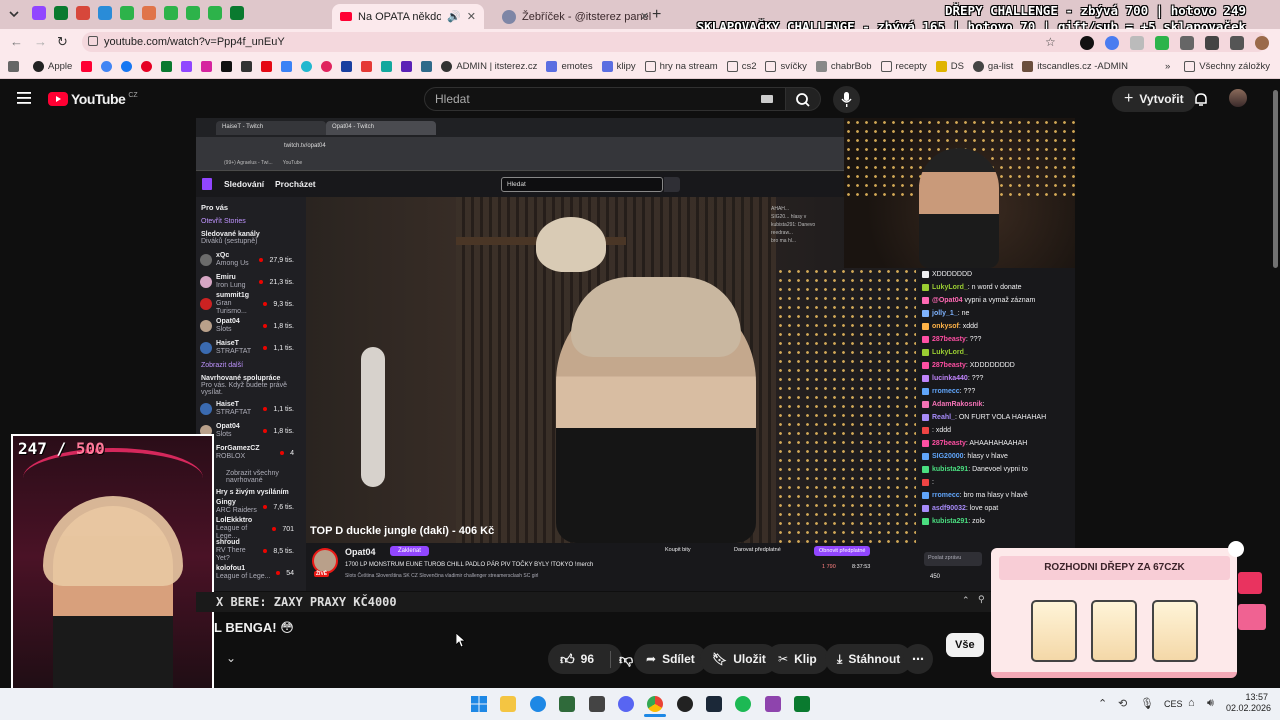  I want to click on keyboard-language: CES, so click(1173, 704).